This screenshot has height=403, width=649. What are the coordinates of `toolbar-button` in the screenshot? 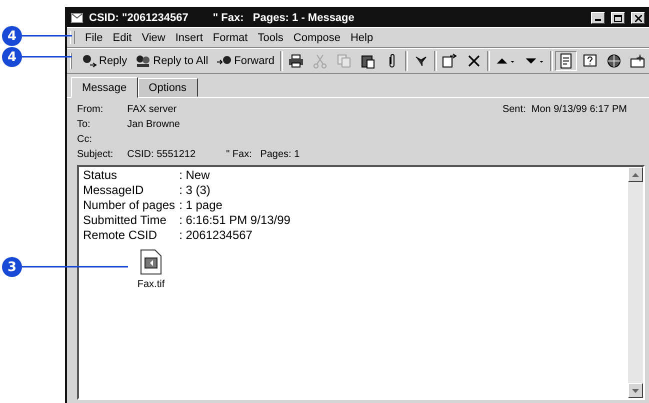 It's located at (565, 61).